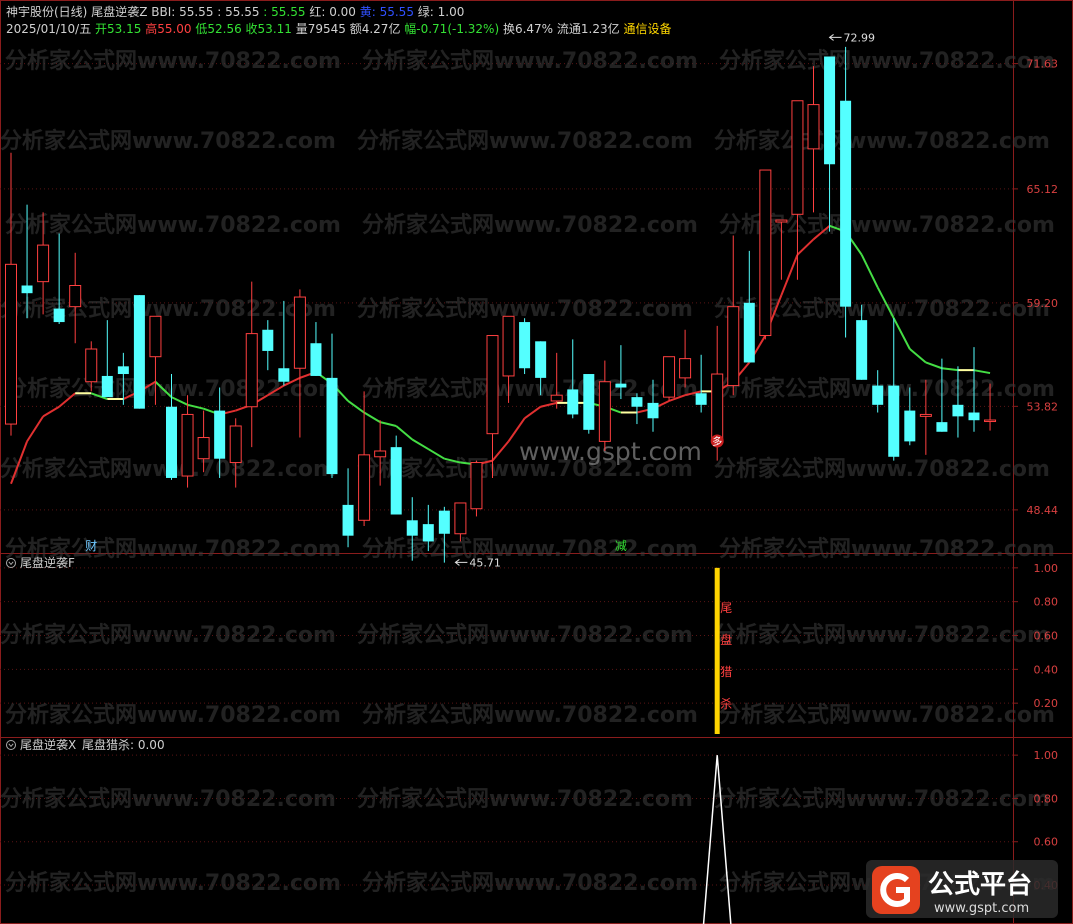  I want to click on header-field: 红: 0.00, so click(331, 11).